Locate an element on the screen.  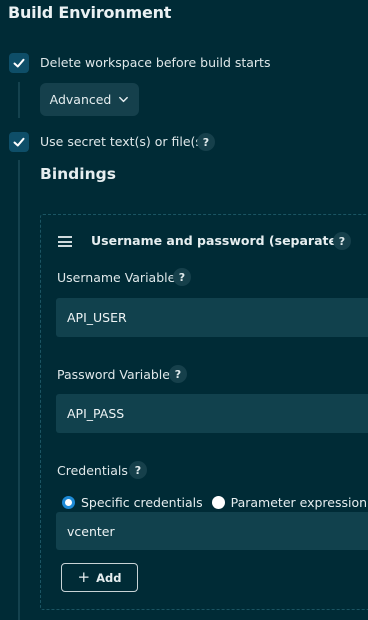
password-variable-label: Password Variable is located at coordinates (113, 374).